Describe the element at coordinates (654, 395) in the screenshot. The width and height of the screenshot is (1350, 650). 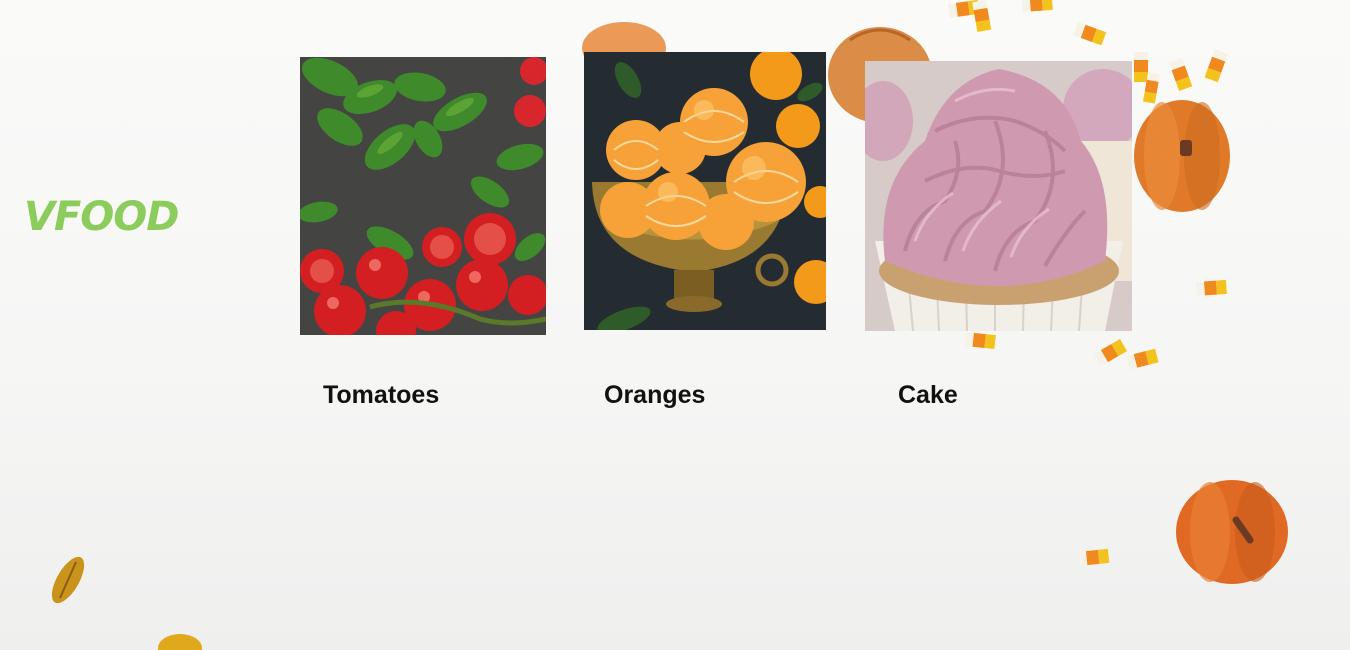
I see `product-name-oranges: Oranges` at that location.